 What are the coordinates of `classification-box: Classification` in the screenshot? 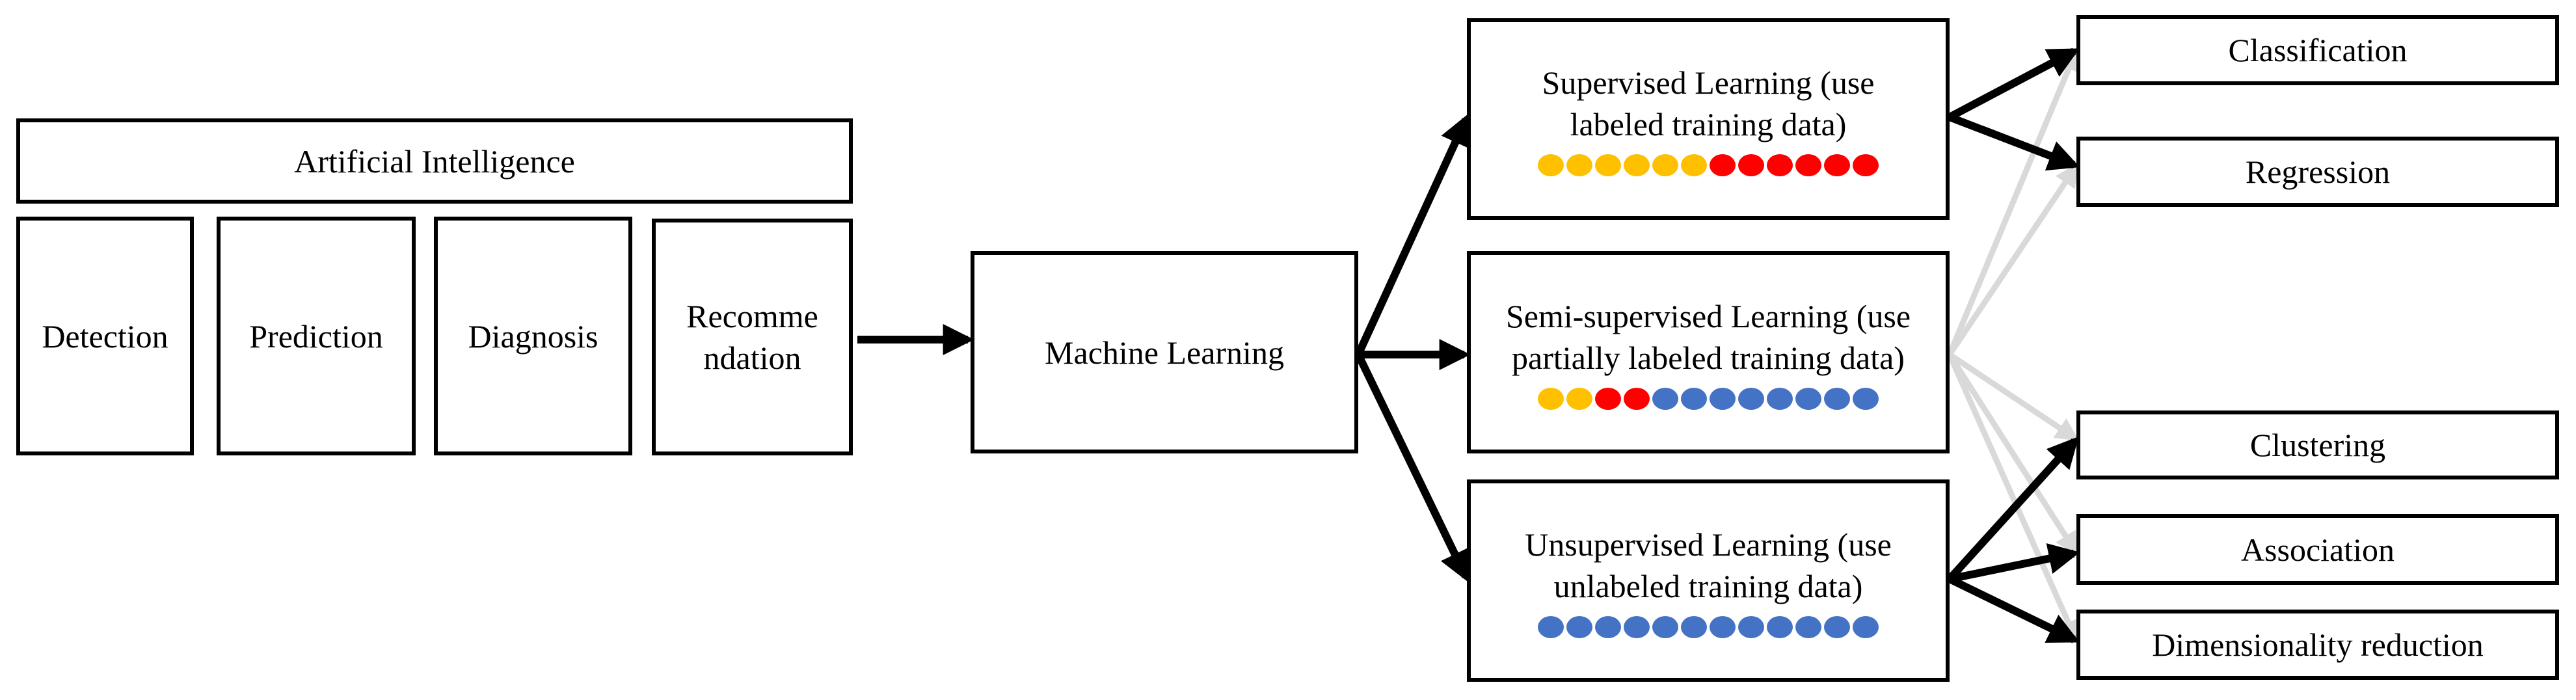 It's located at (2317, 50).